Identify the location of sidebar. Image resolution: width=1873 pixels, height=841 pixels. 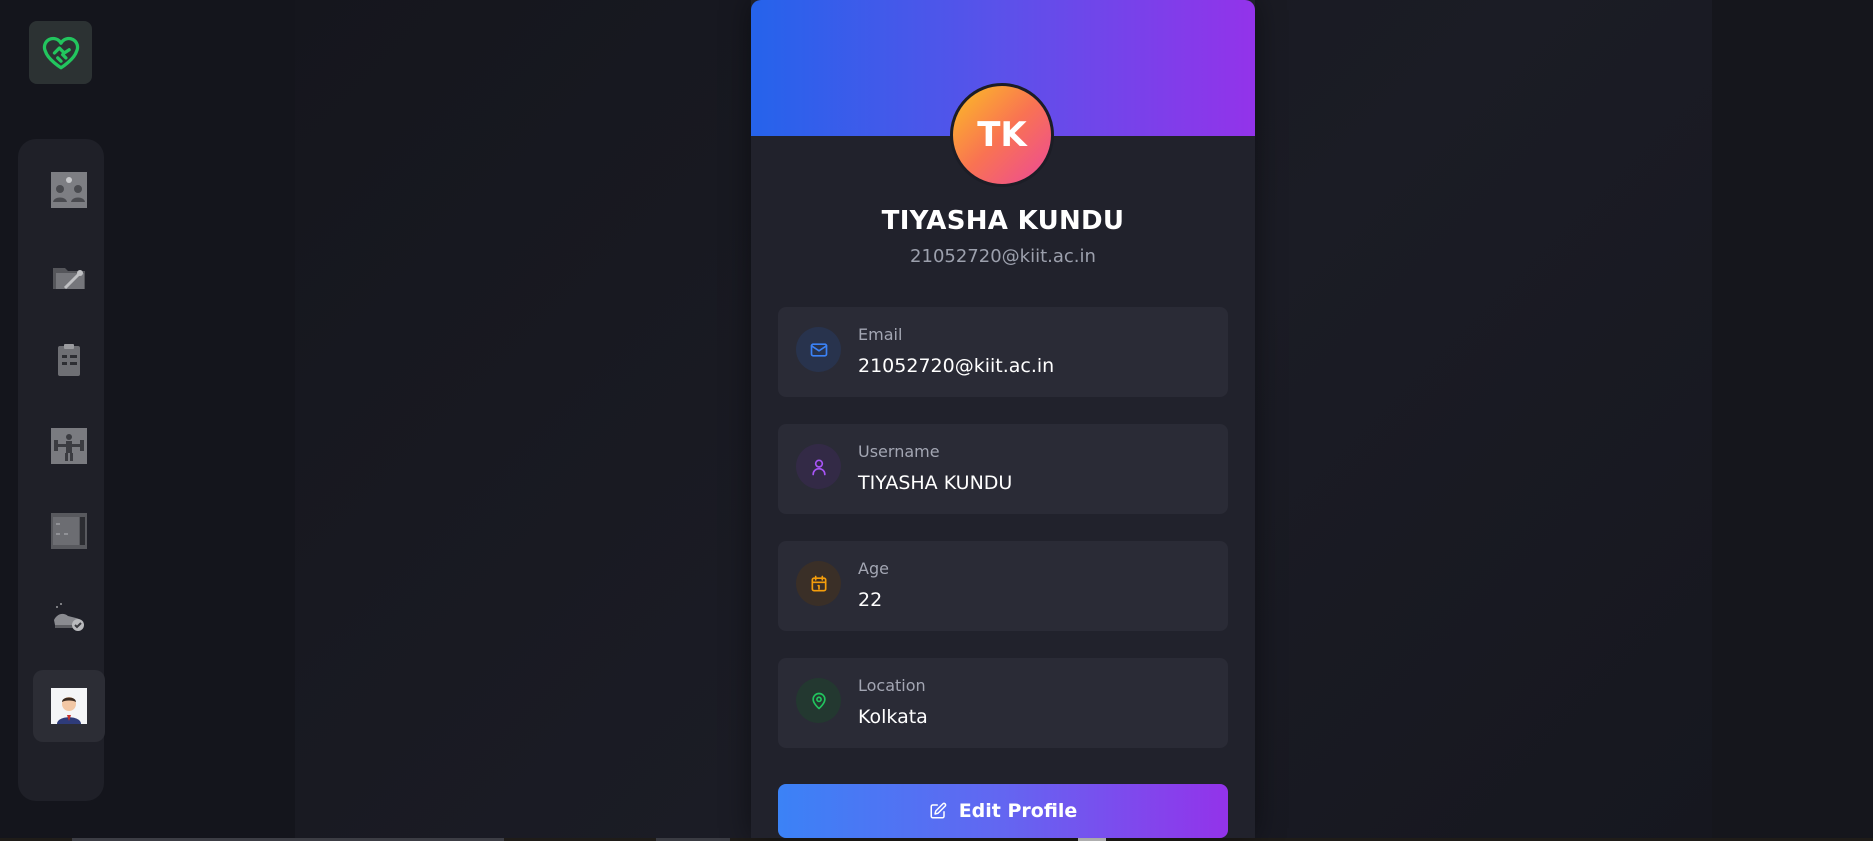
(61, 470).